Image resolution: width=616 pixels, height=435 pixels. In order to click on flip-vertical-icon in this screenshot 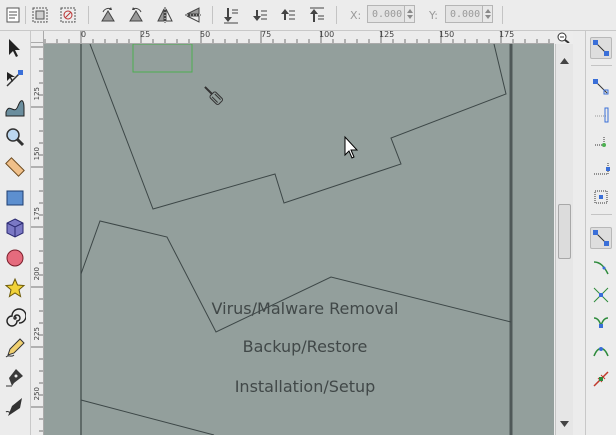, I will do `click(193, 15)`.